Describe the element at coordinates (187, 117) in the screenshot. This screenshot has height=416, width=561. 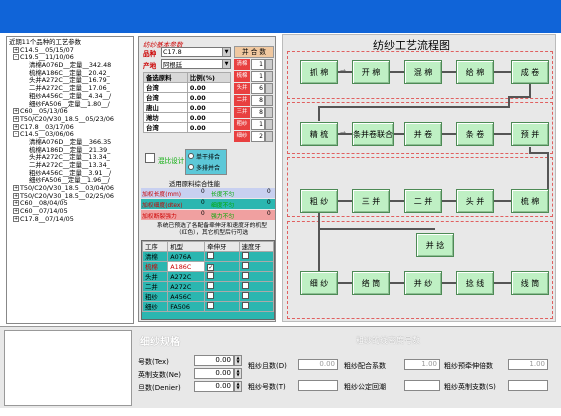
I see `material-row: 潍坊 0.00` at that location.